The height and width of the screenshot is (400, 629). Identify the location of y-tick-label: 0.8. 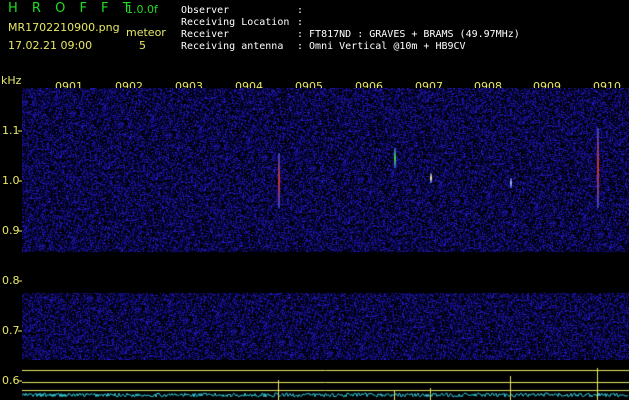
(11, 280).